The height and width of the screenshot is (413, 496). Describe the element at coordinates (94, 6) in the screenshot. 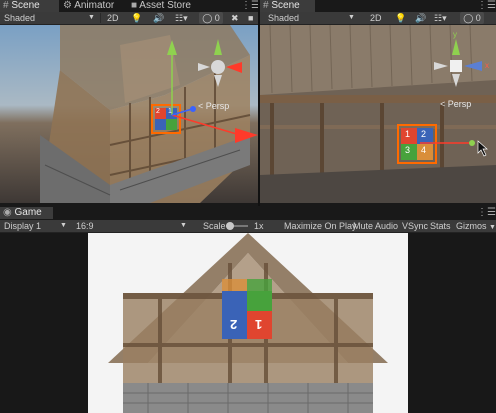

I see `tab-animator: ⚙ Animator` at that location.